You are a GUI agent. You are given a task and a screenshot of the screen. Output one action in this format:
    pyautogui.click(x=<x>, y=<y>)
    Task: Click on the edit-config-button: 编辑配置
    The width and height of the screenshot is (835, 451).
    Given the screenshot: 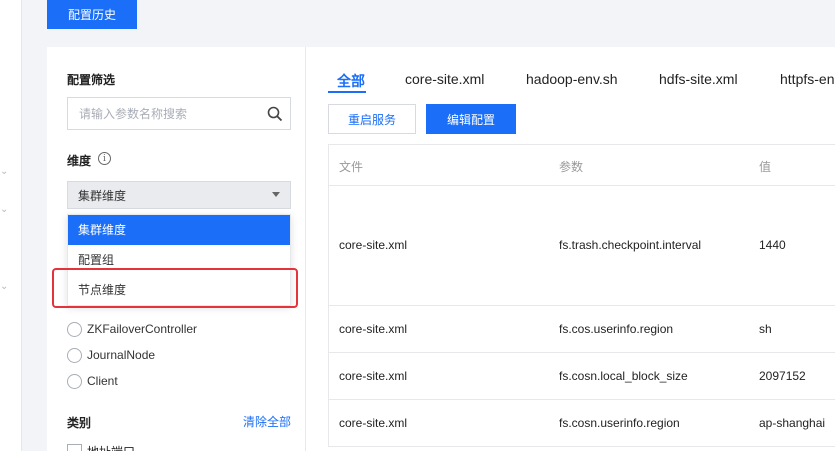 What is the action you would take?
    pyautogui.click(x=471, y=119)
    